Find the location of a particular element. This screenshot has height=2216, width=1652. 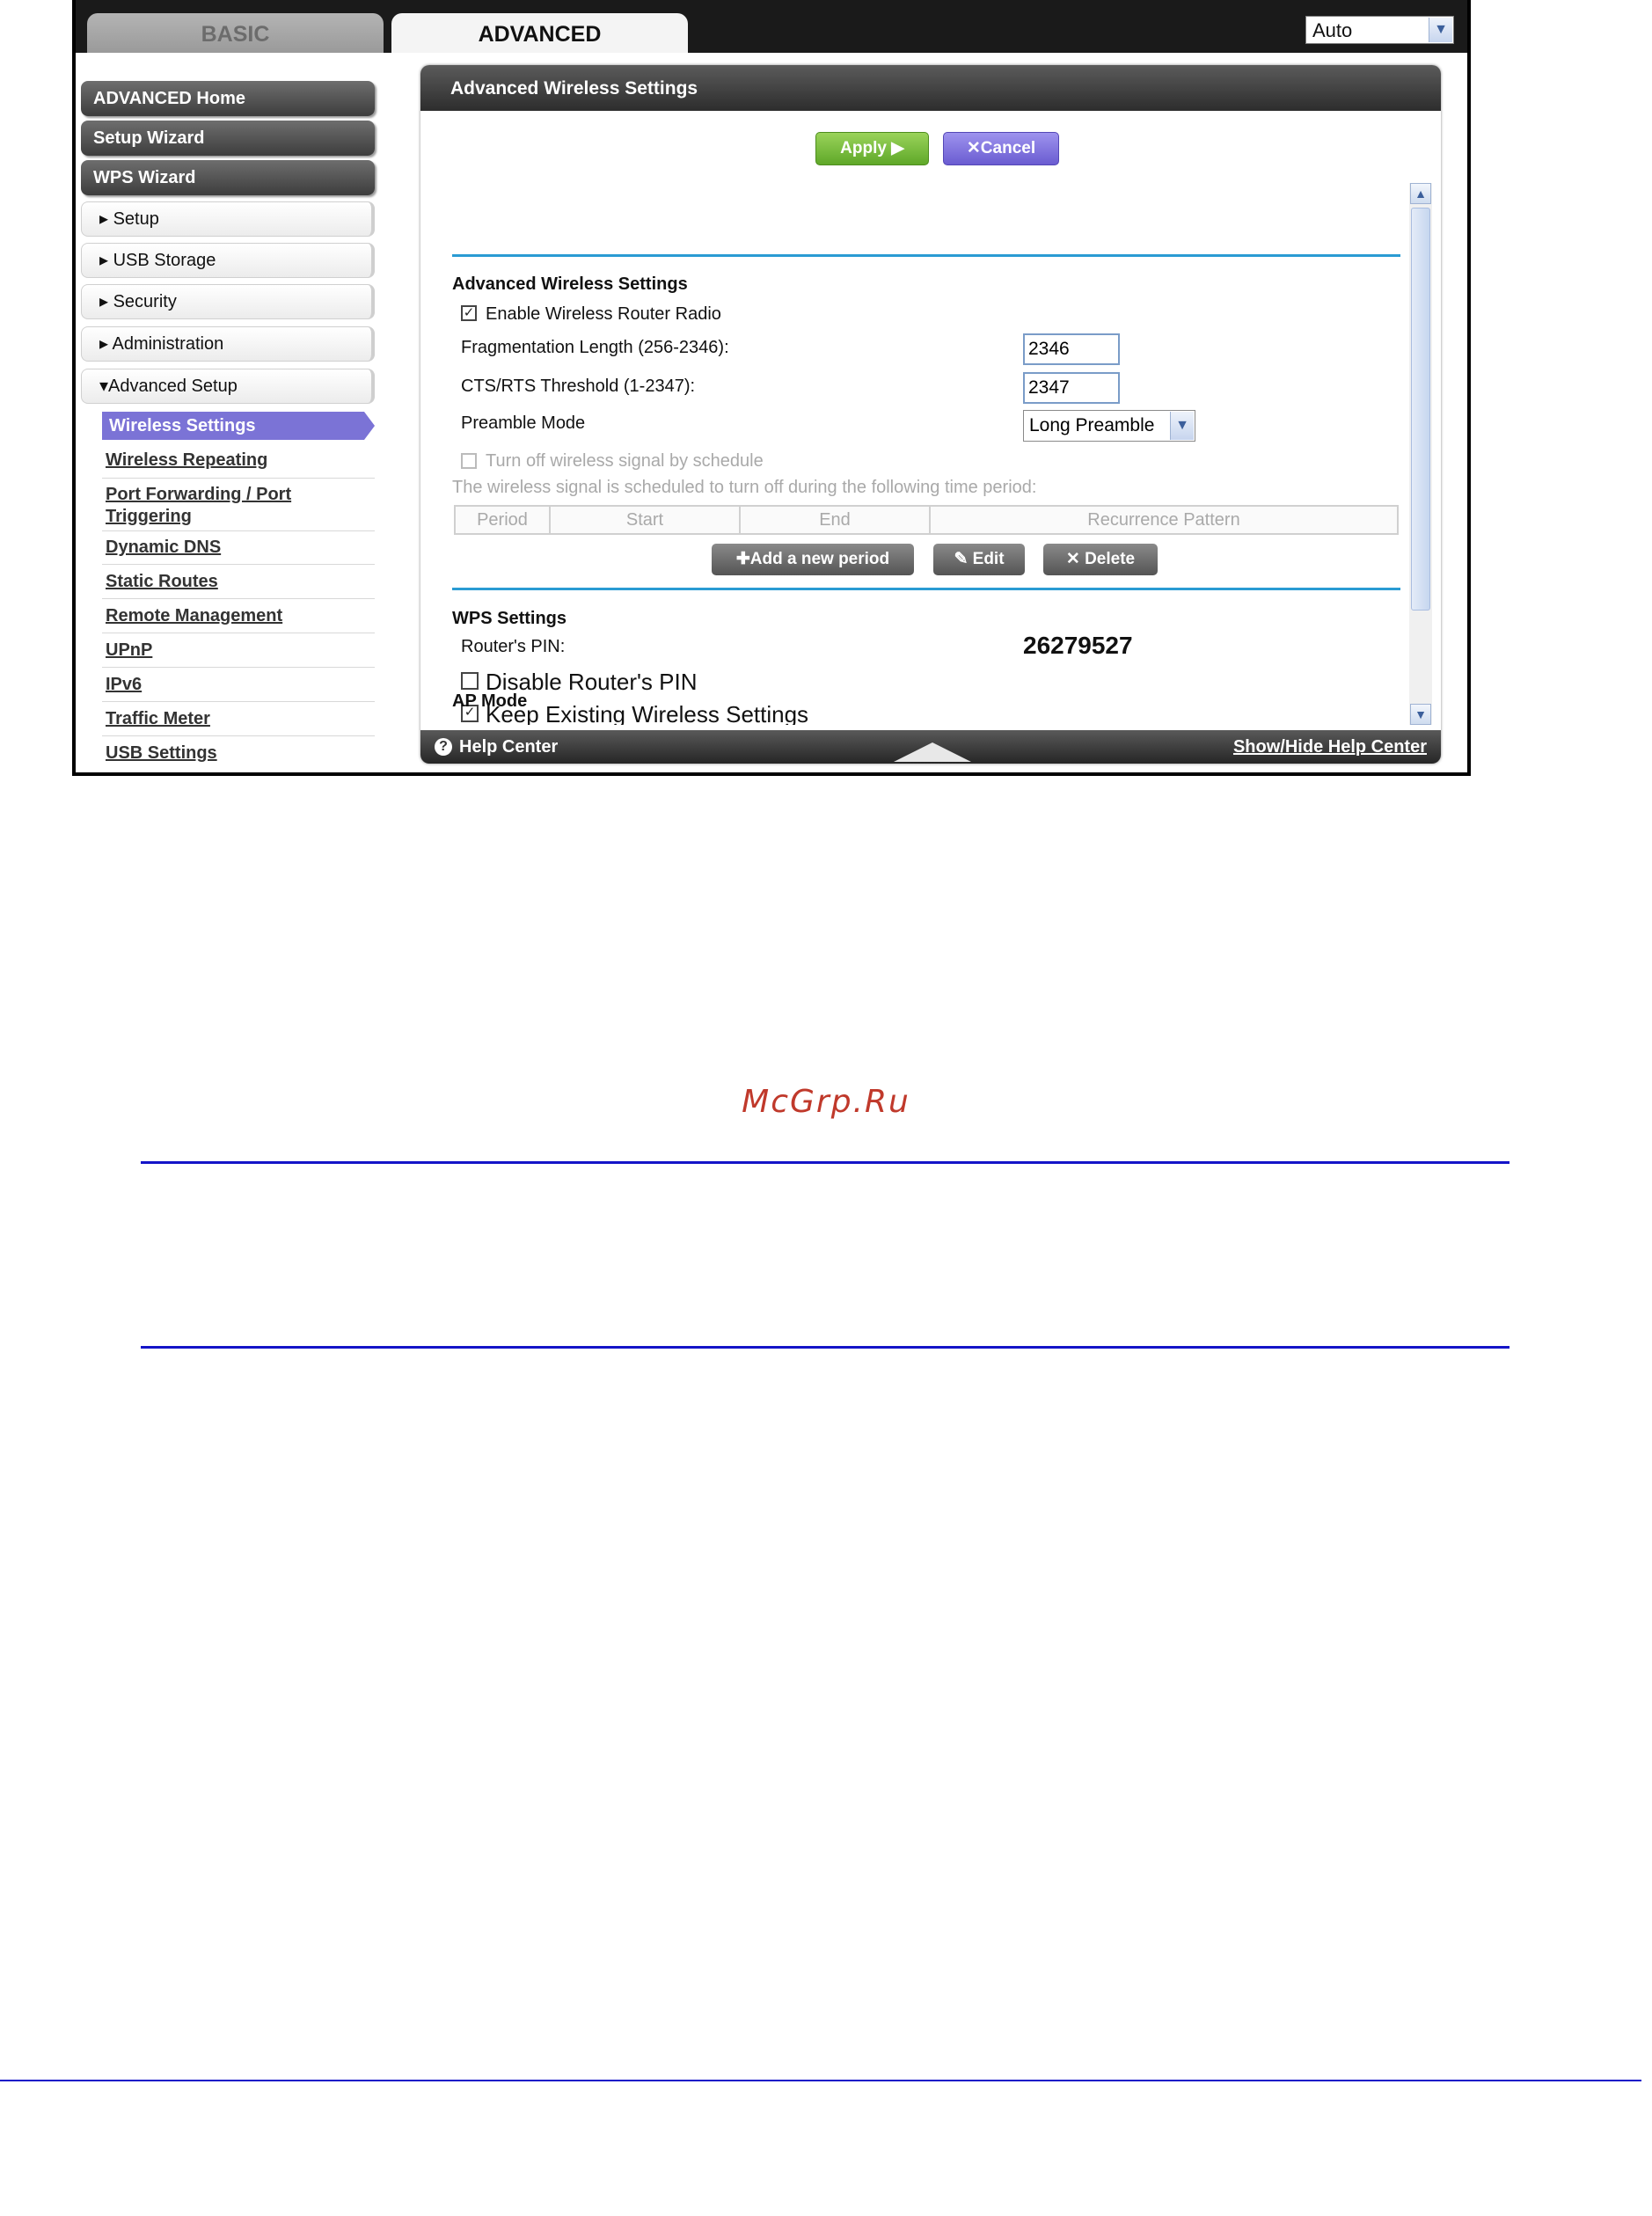

edit-button: ✎ Edit is located at coordinates (979, 559).